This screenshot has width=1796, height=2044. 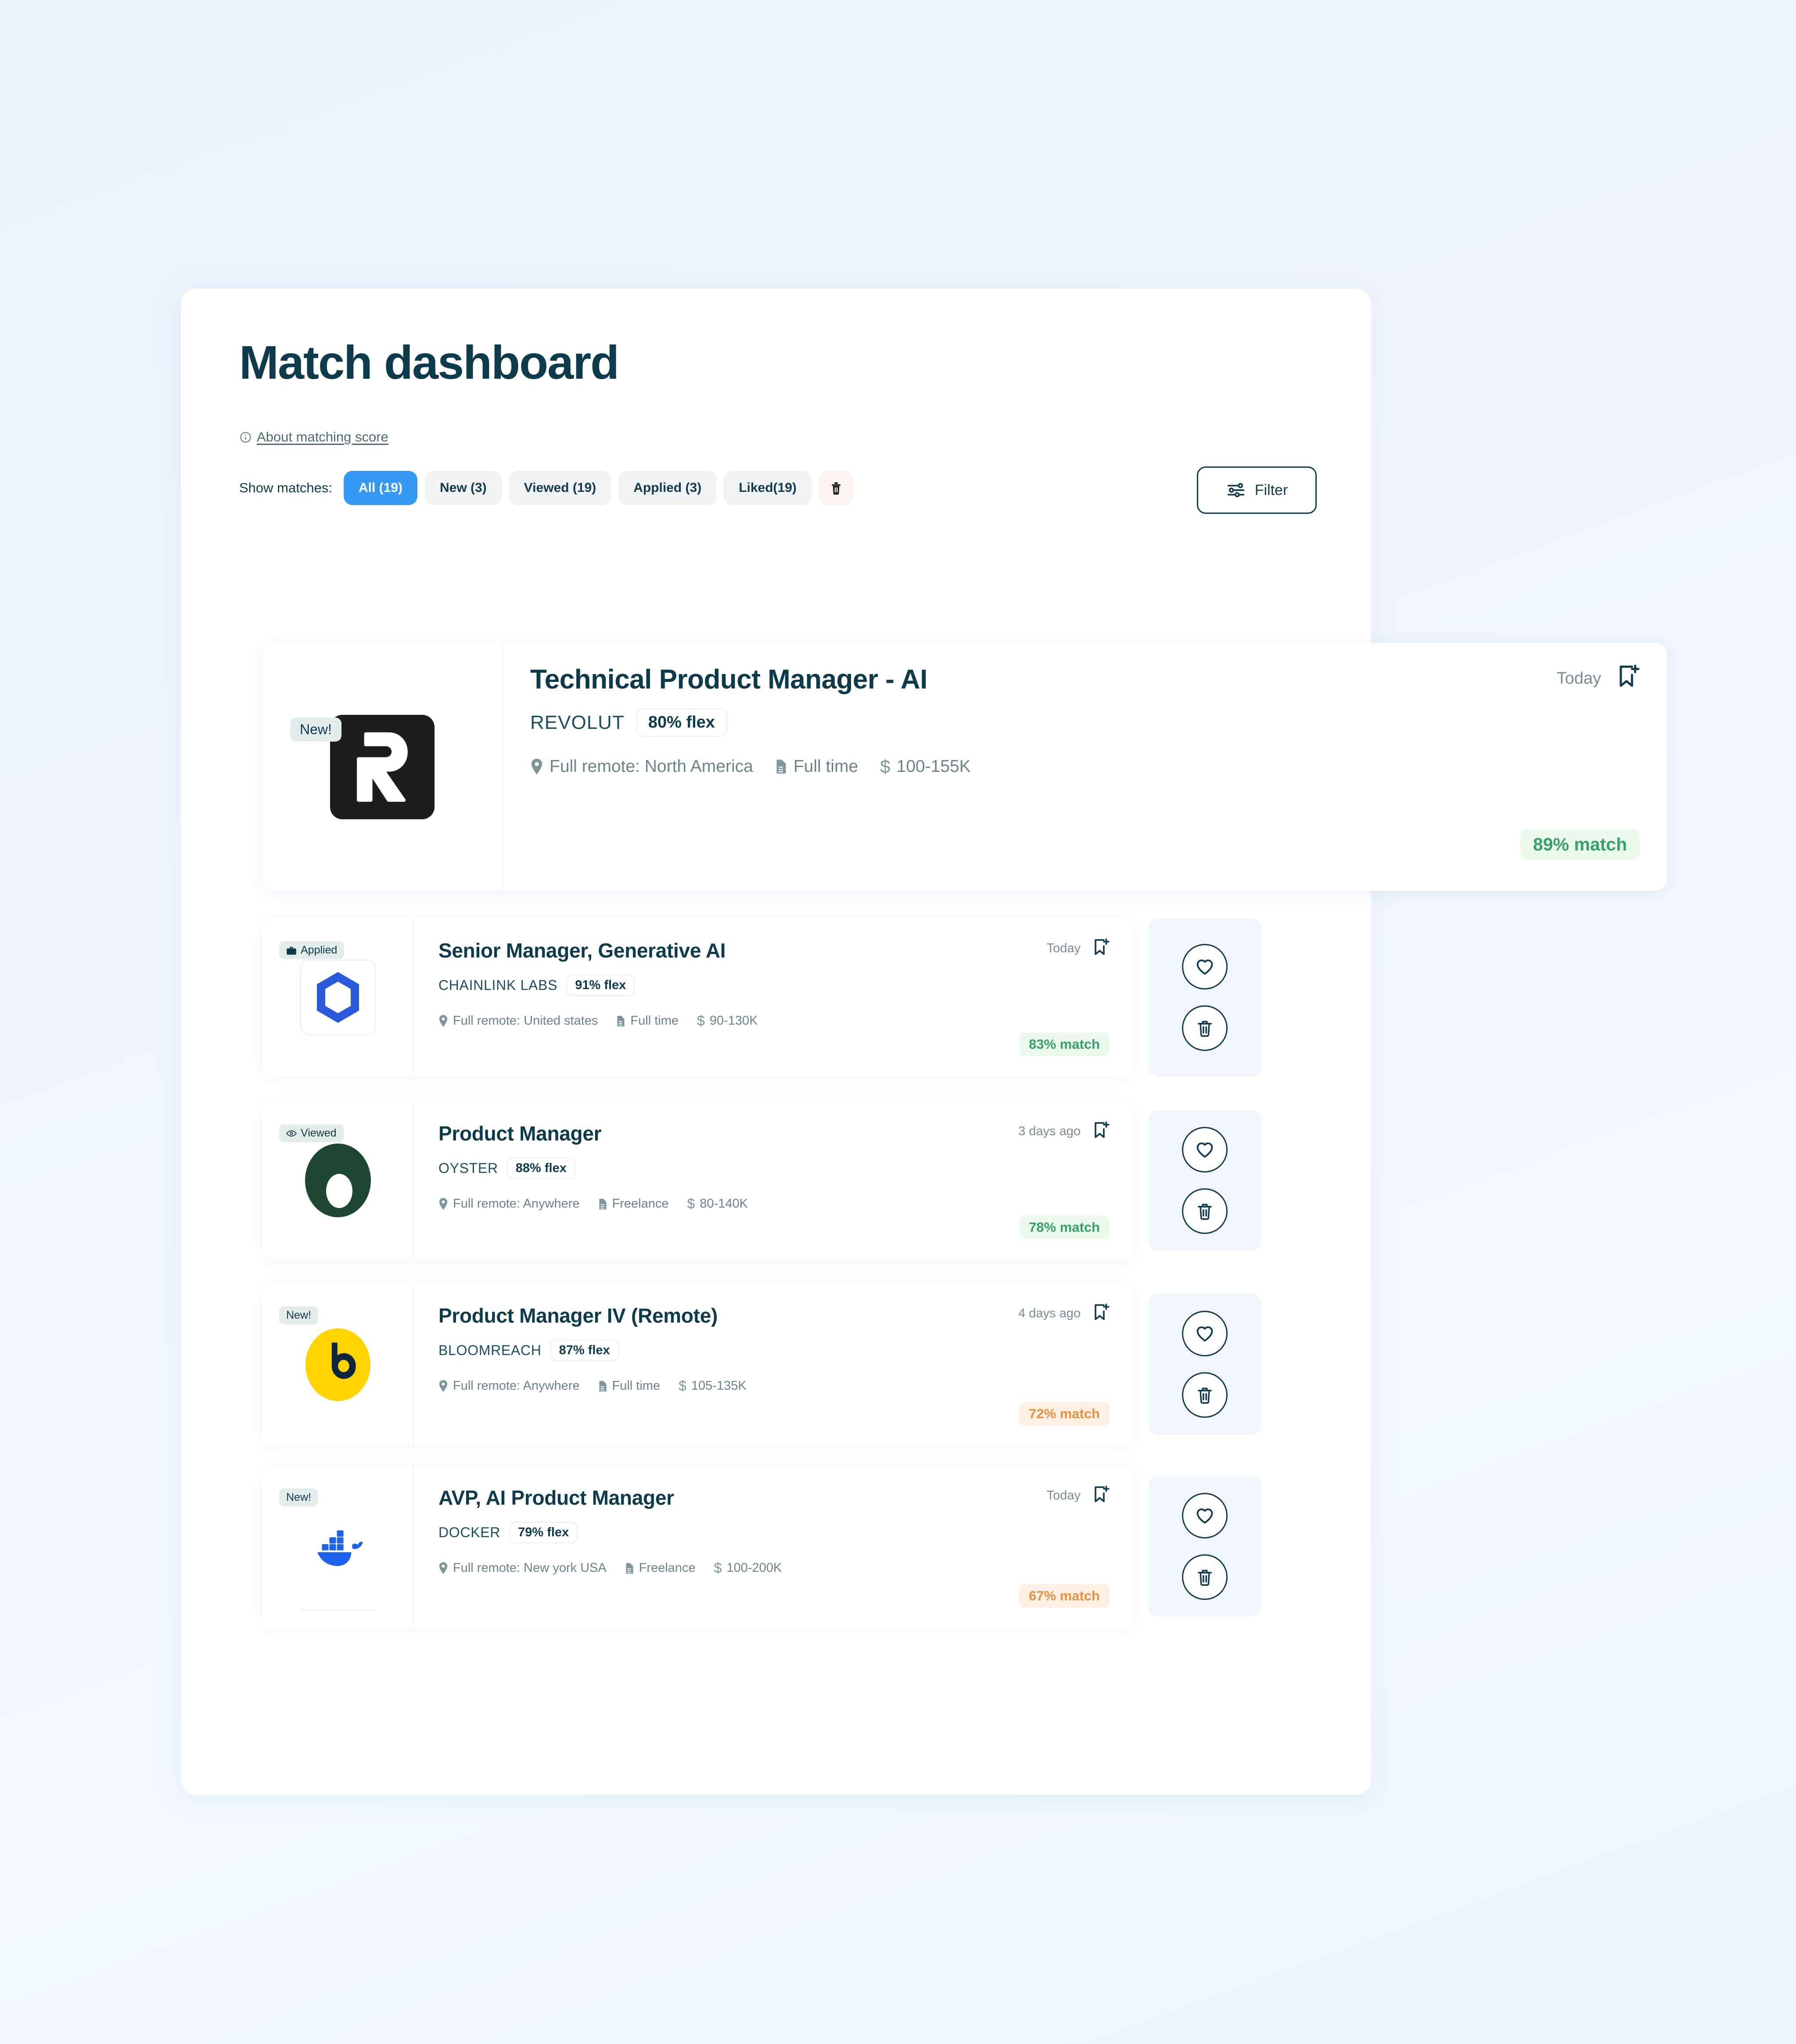 What do you see at coordinates (1271, 489) in the screenshot?
I see `filter-button-label: Filter` at bounding box center [1271, 489].